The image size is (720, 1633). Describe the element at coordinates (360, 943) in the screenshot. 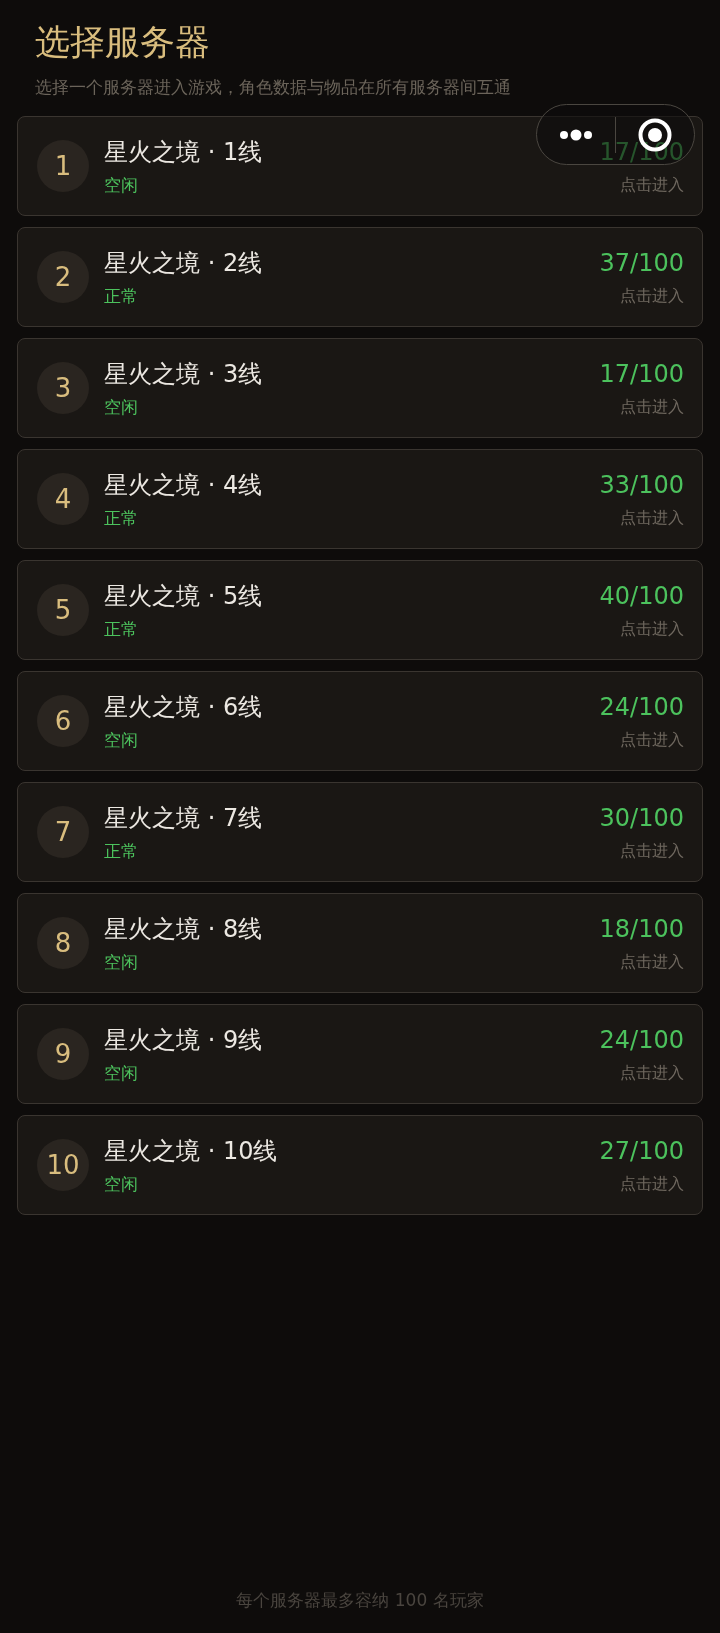

I see `server-card: 8 星火之境 · 8线 空闲 18/100 点击进入` at that location.